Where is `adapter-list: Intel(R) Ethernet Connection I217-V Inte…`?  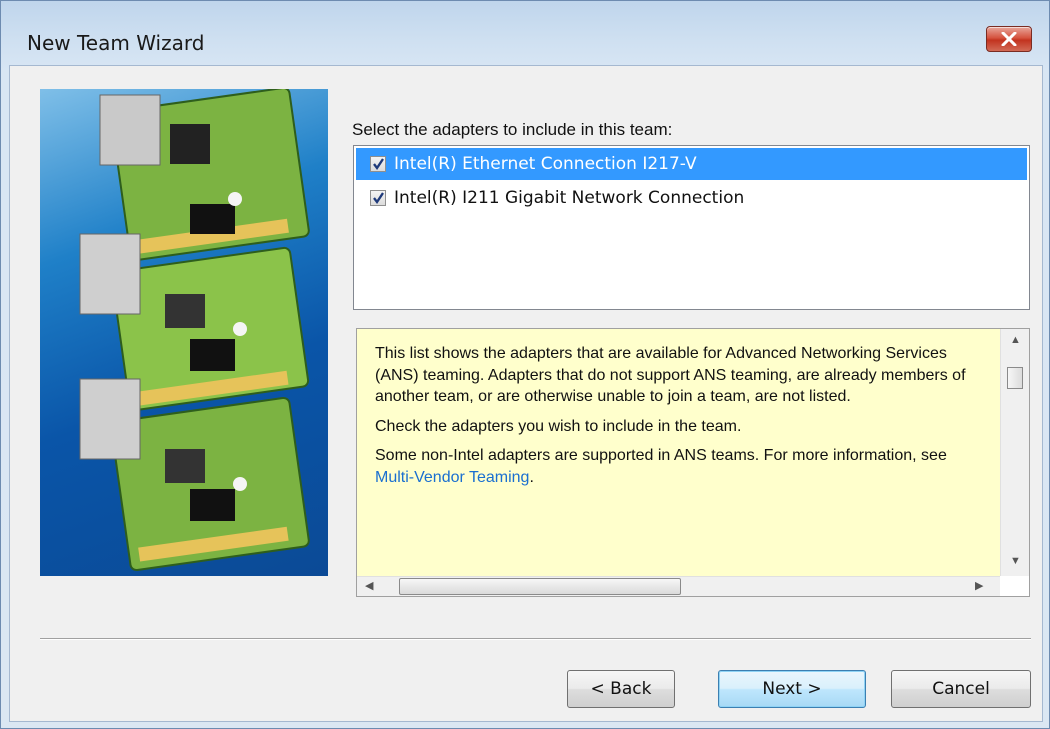
adapter-list: Intel(R) Ethernet Connection I217-V Inte… is located at coordinates (691, 227).